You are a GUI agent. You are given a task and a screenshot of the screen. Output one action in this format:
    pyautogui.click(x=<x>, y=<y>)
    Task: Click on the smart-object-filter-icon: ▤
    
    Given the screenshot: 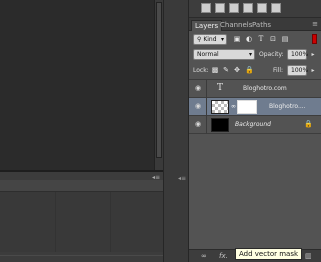 What is the action you would take?
    pyautogui.click(x=285, y=39)
    